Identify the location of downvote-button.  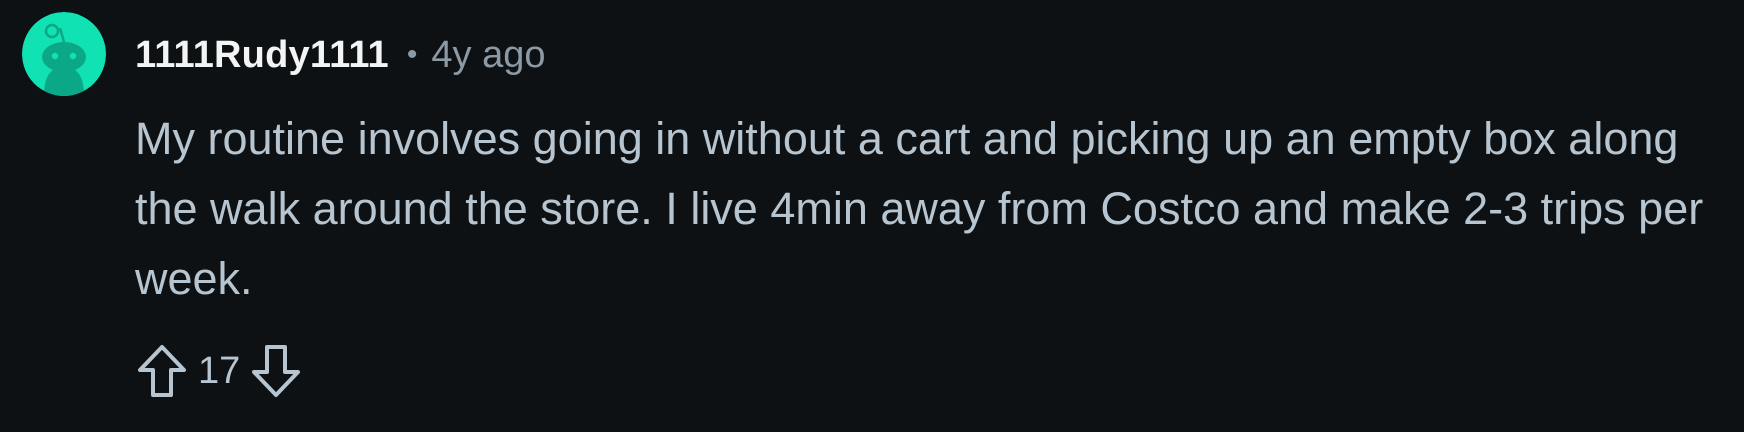
(276, 371).